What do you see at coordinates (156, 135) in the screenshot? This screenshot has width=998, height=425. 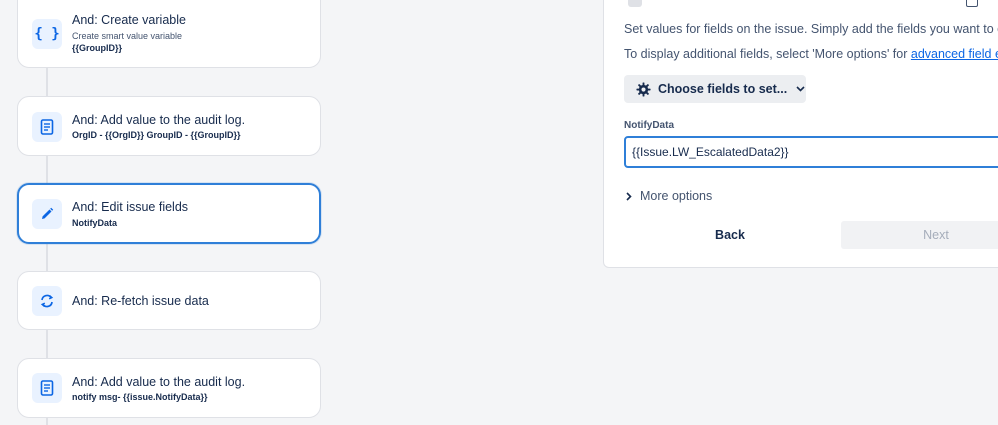 I see `flow-item-detail: OrgID - {{OrgID}} GroupID - {{GroupID}}` at bounding box center [156, 135].